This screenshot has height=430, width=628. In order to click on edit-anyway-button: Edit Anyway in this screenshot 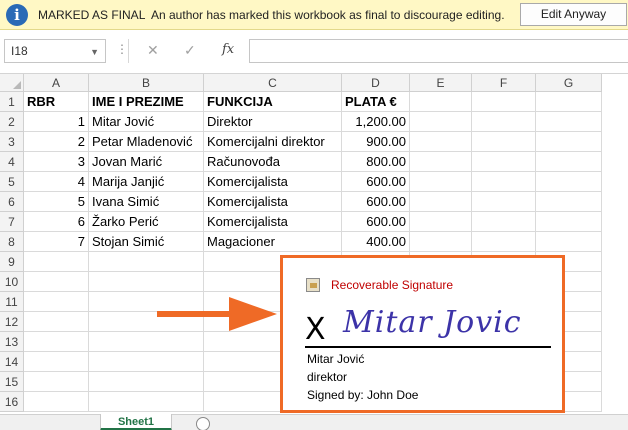, I will do `click(573, 14)`.